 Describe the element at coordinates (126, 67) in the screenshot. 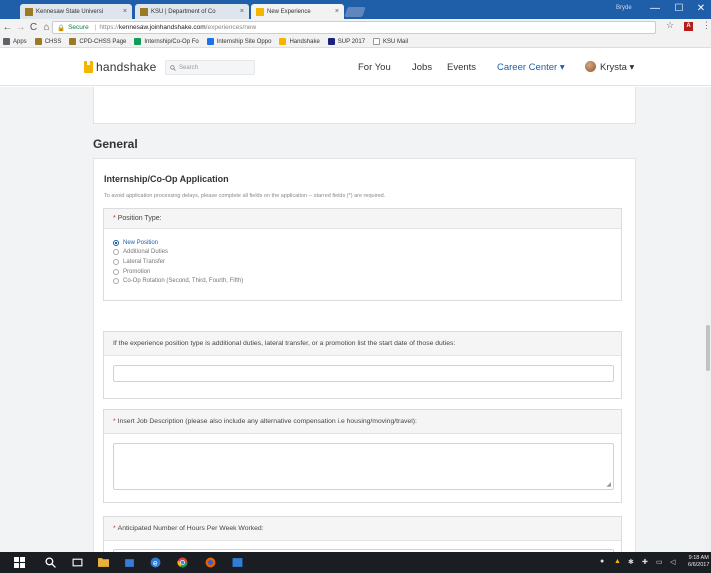

I see `logo-text: handshake` at that location.